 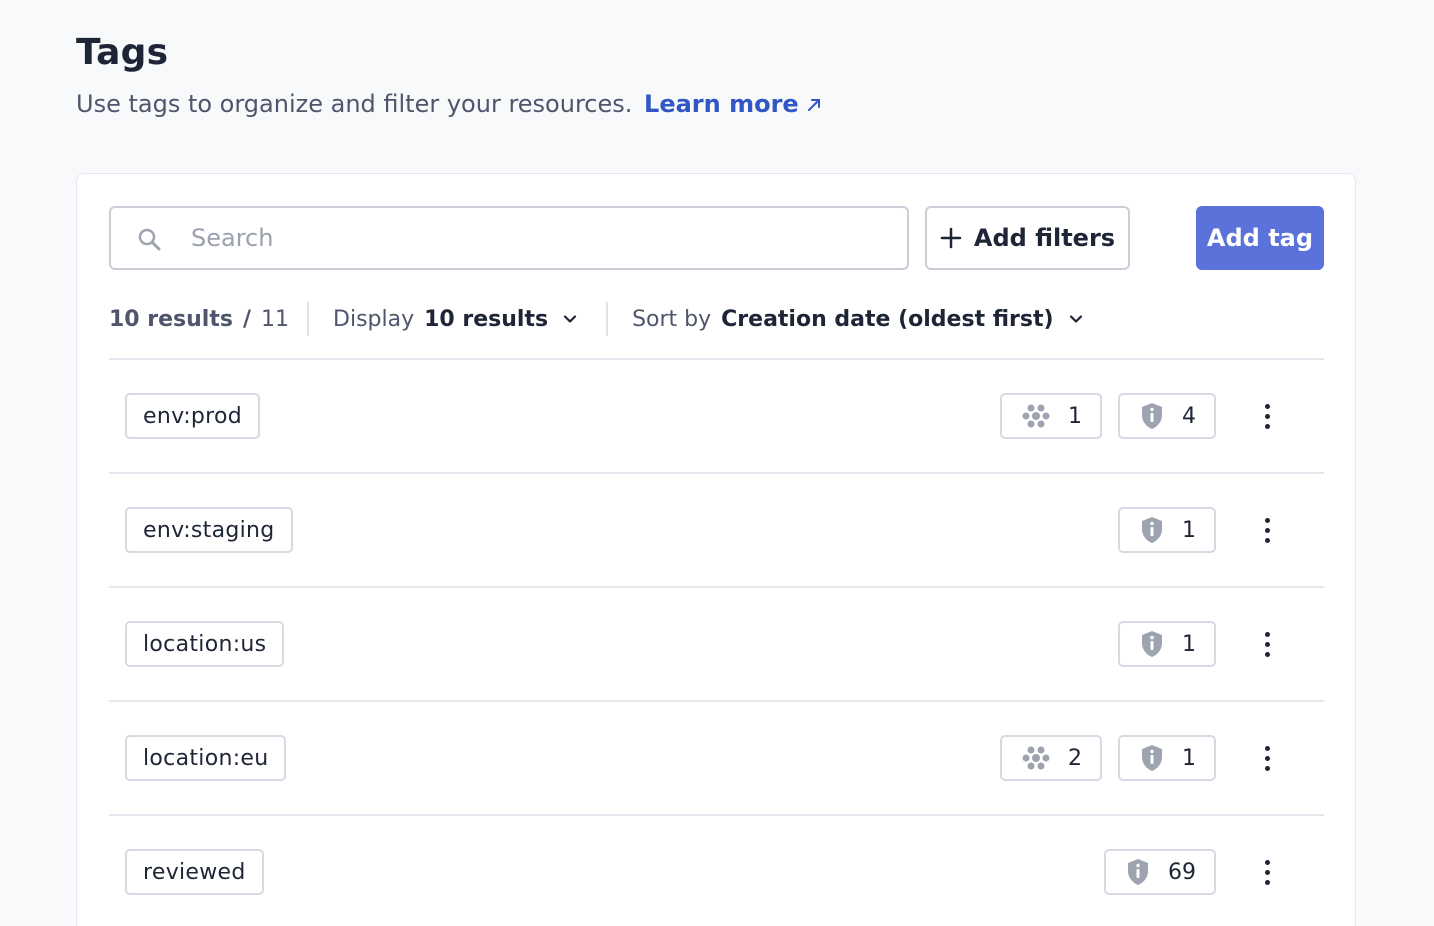 I want to click on learn-more-link: Learn more, so click(x=733, y=104).